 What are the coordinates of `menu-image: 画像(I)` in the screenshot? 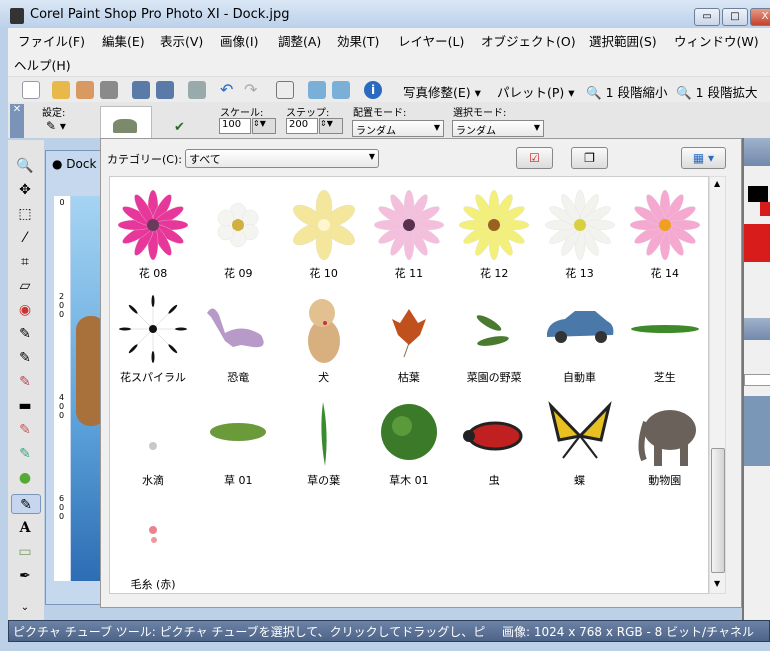 It's located at (239, 40).